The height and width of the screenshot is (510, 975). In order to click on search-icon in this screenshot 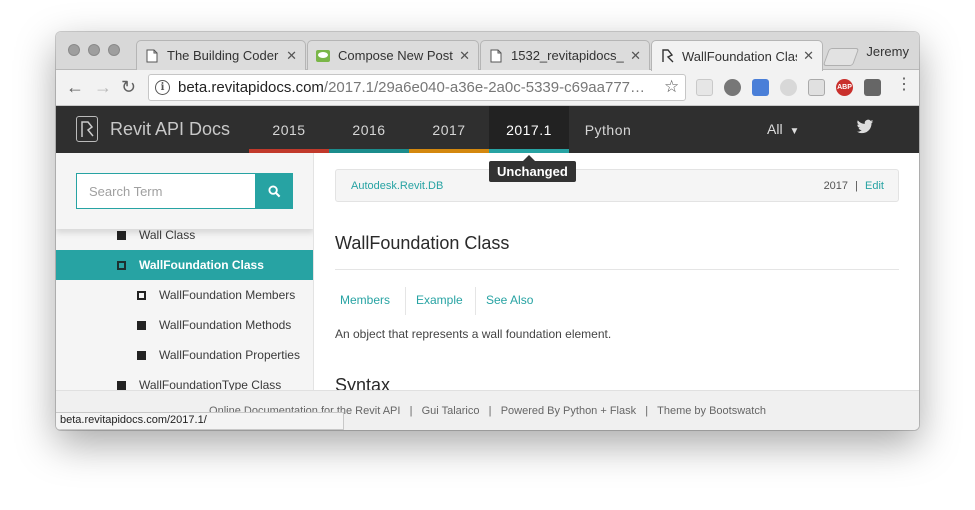, I will do `click(273, 190)`.